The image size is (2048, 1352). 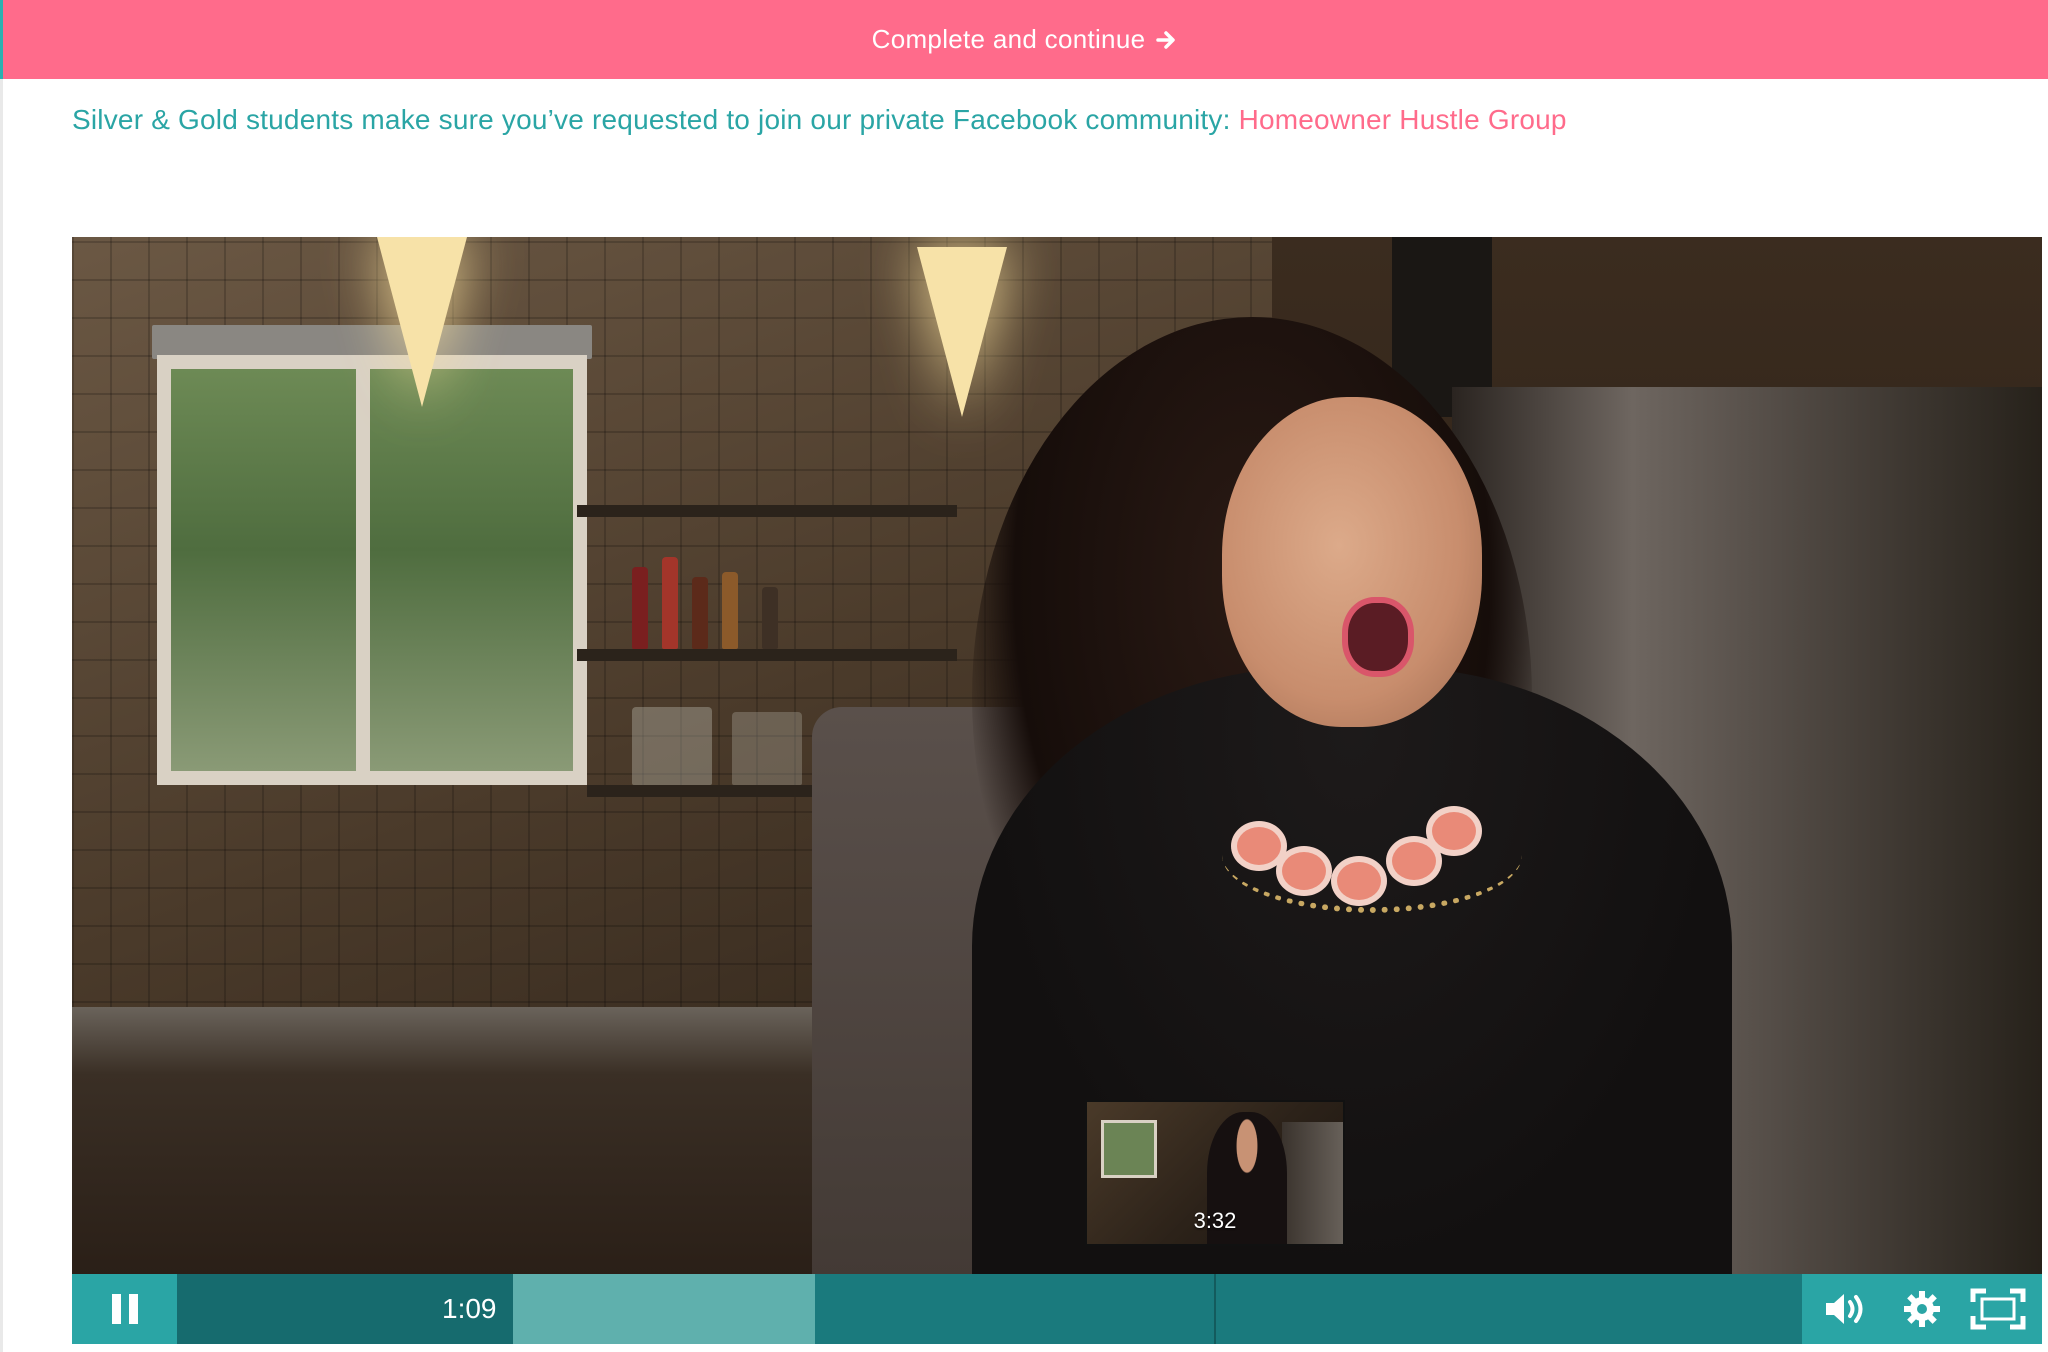 I want to click on gear-icon, so click(x=1922, y=1309).